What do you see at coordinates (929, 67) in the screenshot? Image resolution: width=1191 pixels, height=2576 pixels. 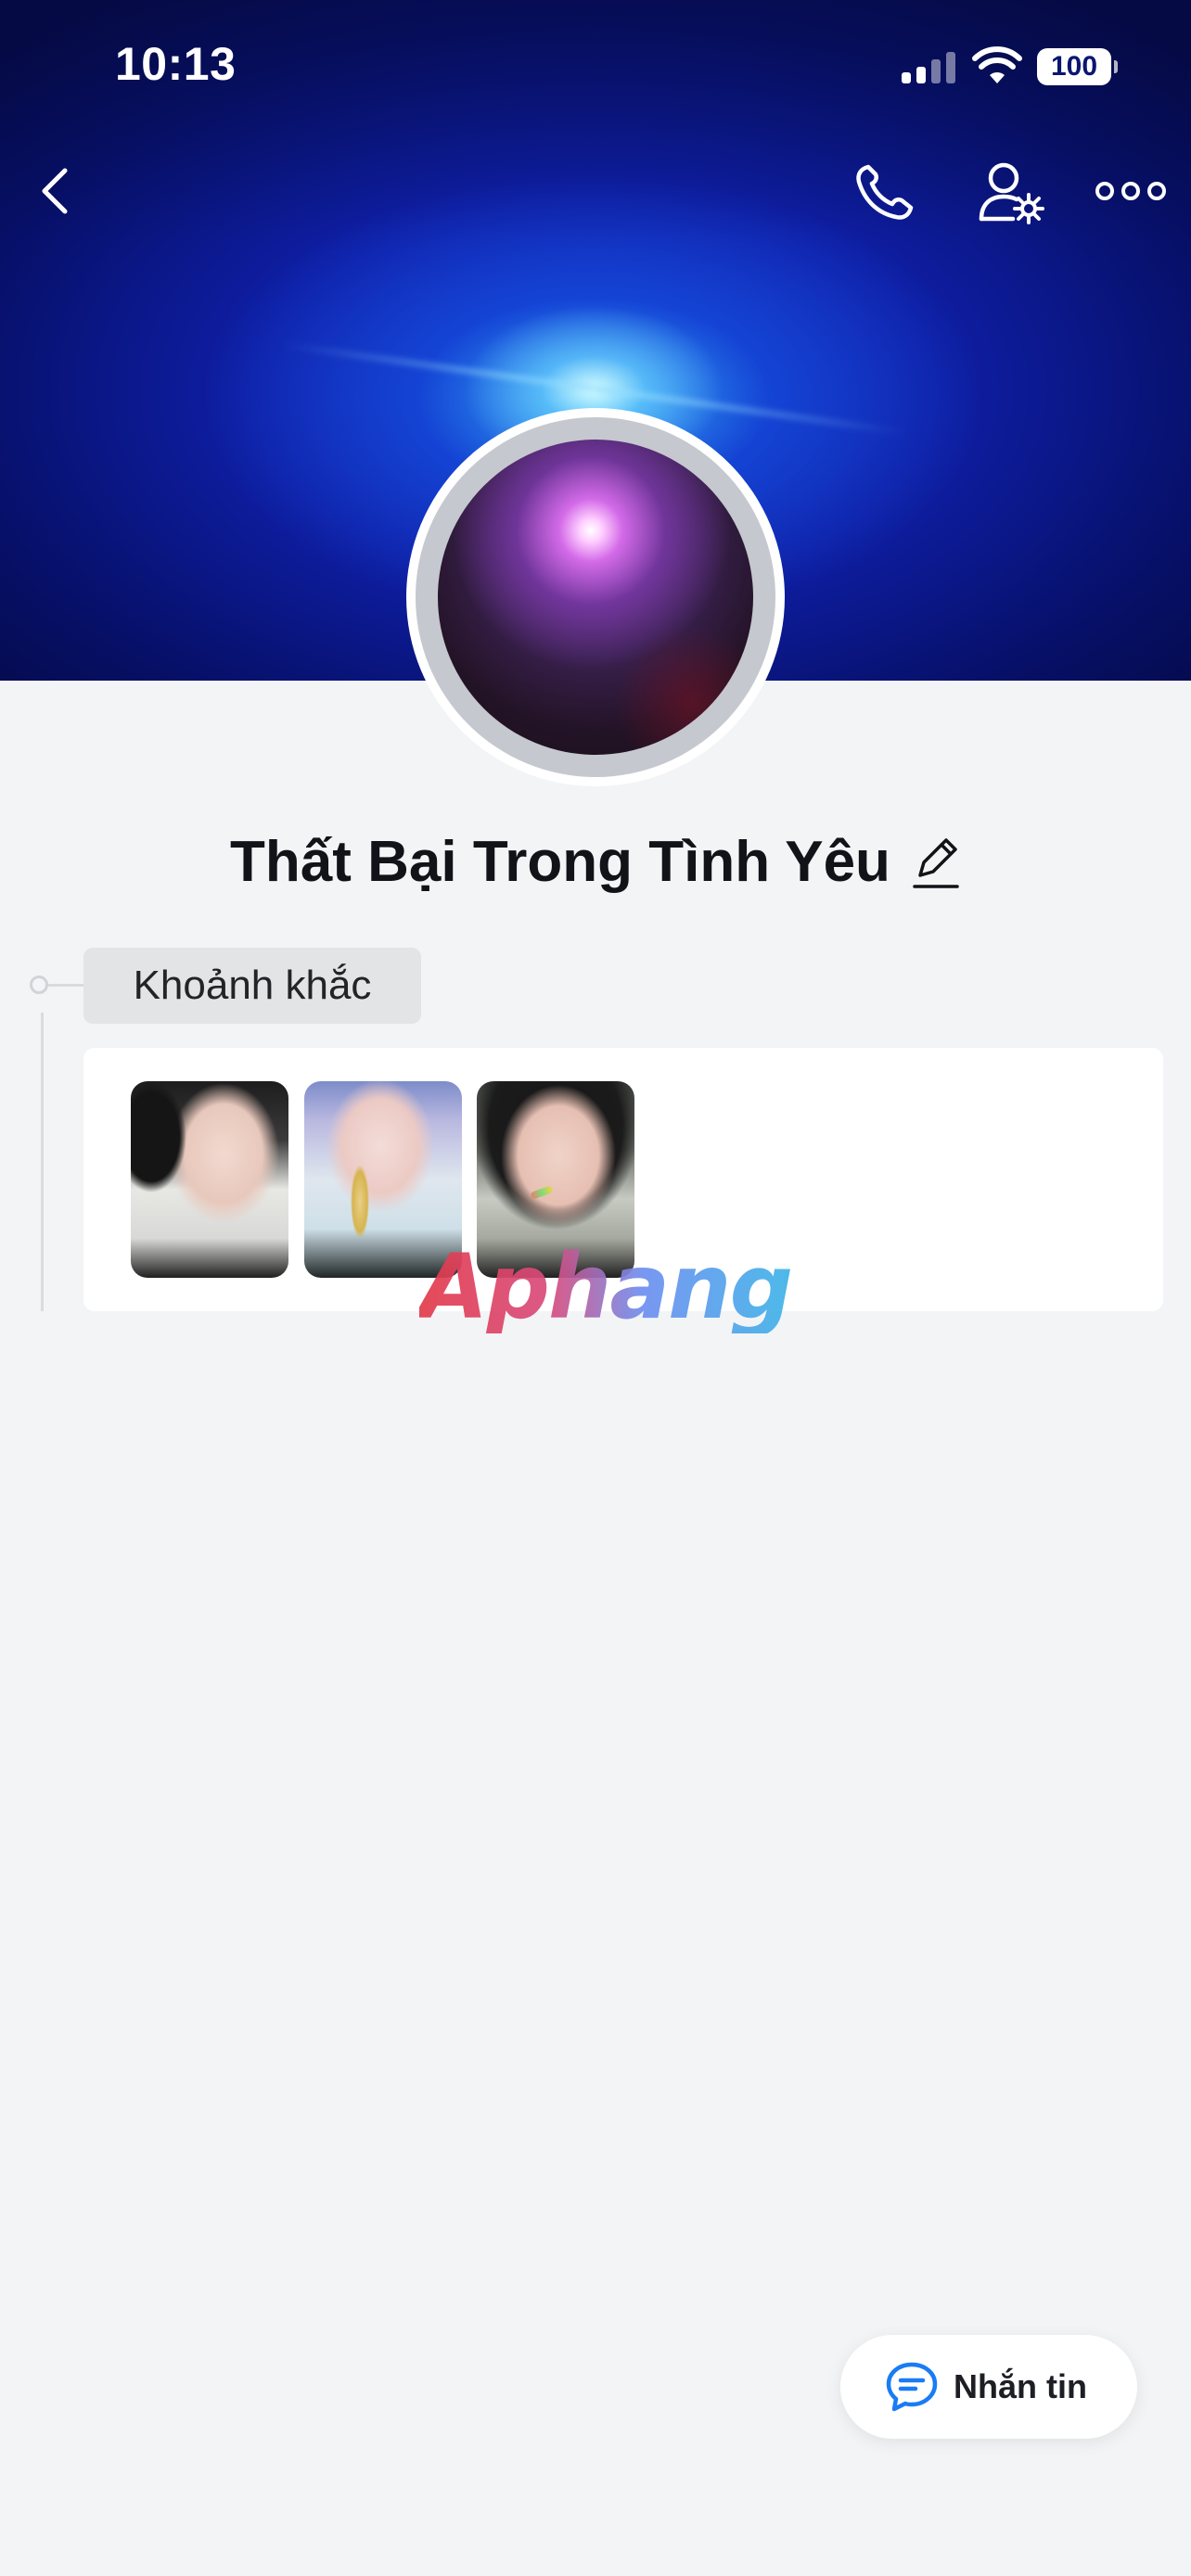 I see `signal-icon` at bounding box center [929, 67].